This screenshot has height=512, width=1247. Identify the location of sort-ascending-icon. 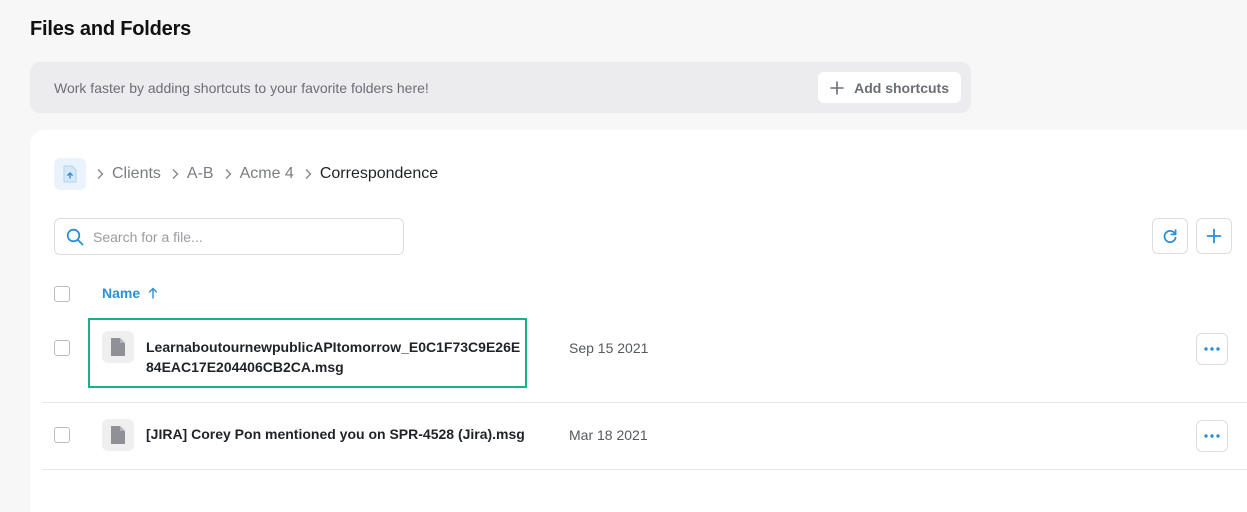
(153, 293).